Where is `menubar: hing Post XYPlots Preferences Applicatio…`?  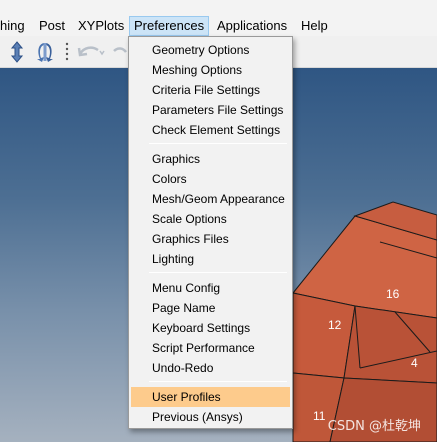
menubar: hing Post XYPlots Preferences Applicatio… is located at coordinates (218, 18).